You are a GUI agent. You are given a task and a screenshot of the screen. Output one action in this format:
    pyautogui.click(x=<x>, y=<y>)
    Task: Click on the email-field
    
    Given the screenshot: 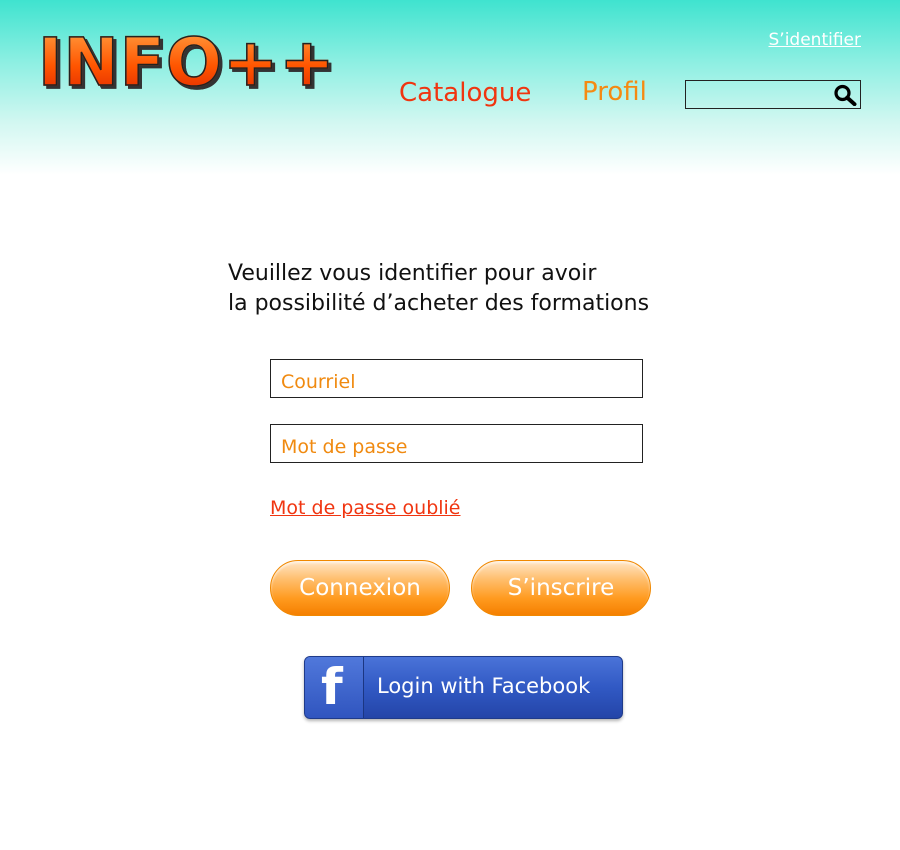 What is the action you would take?
    pyautogui.click(x=456, y=382)
    